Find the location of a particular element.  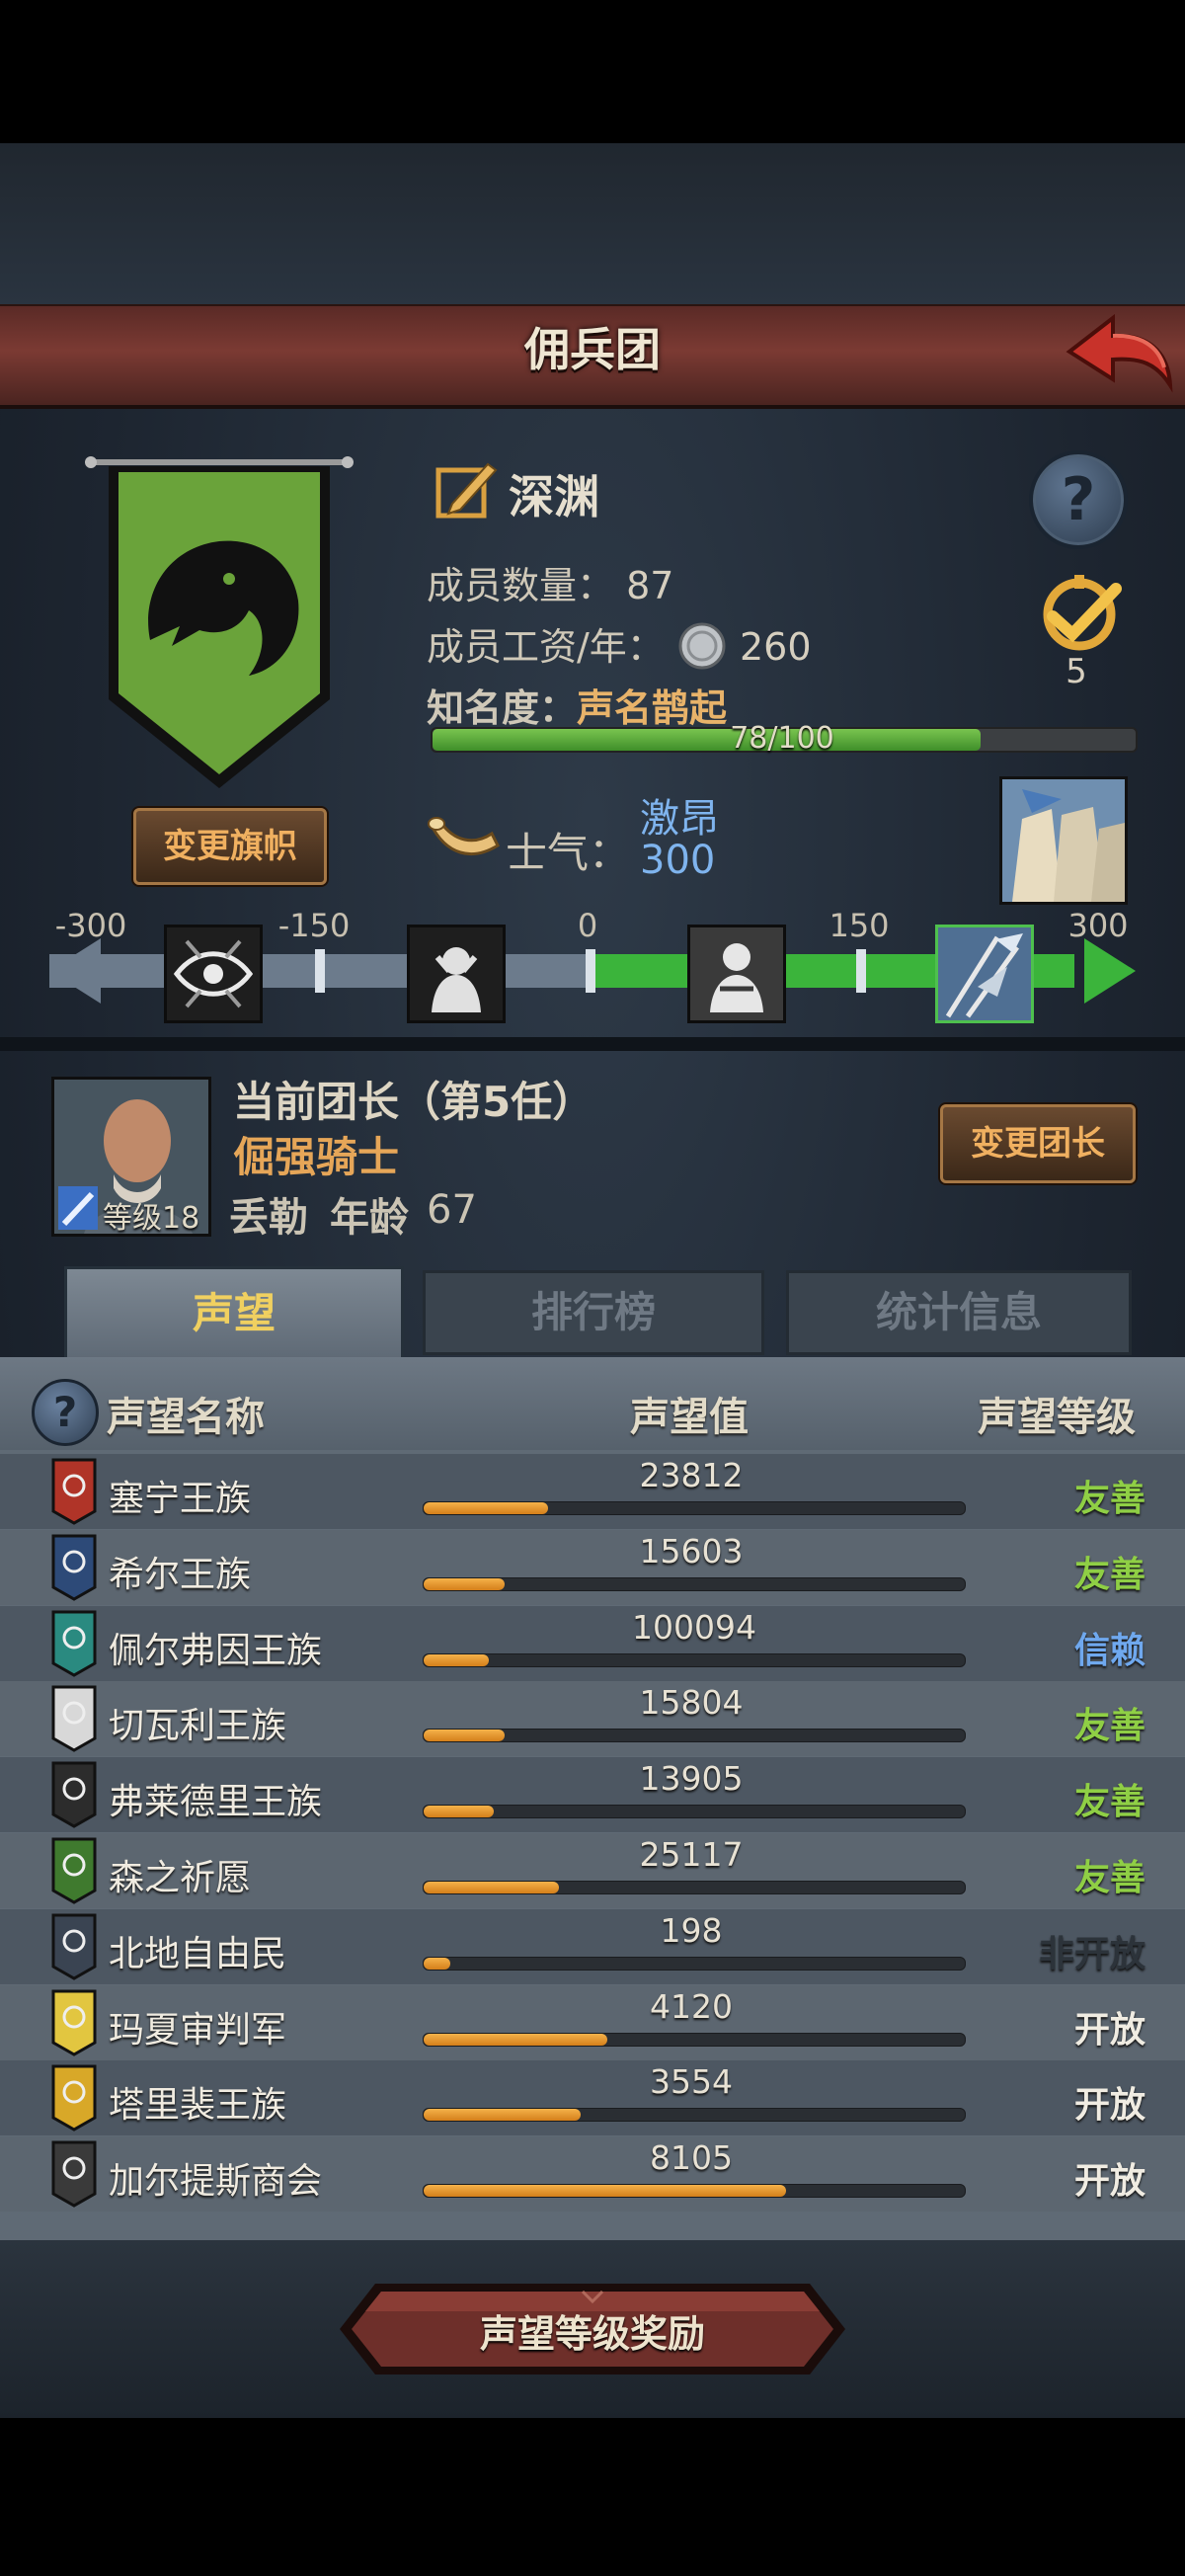

section-divider is located at coordinates (592, 1044).